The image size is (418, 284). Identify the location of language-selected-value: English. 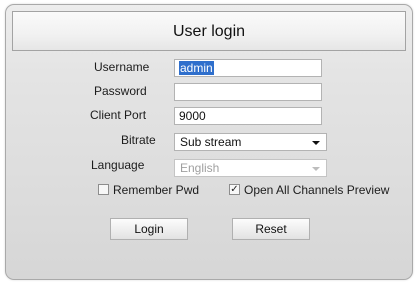
(200, 168).